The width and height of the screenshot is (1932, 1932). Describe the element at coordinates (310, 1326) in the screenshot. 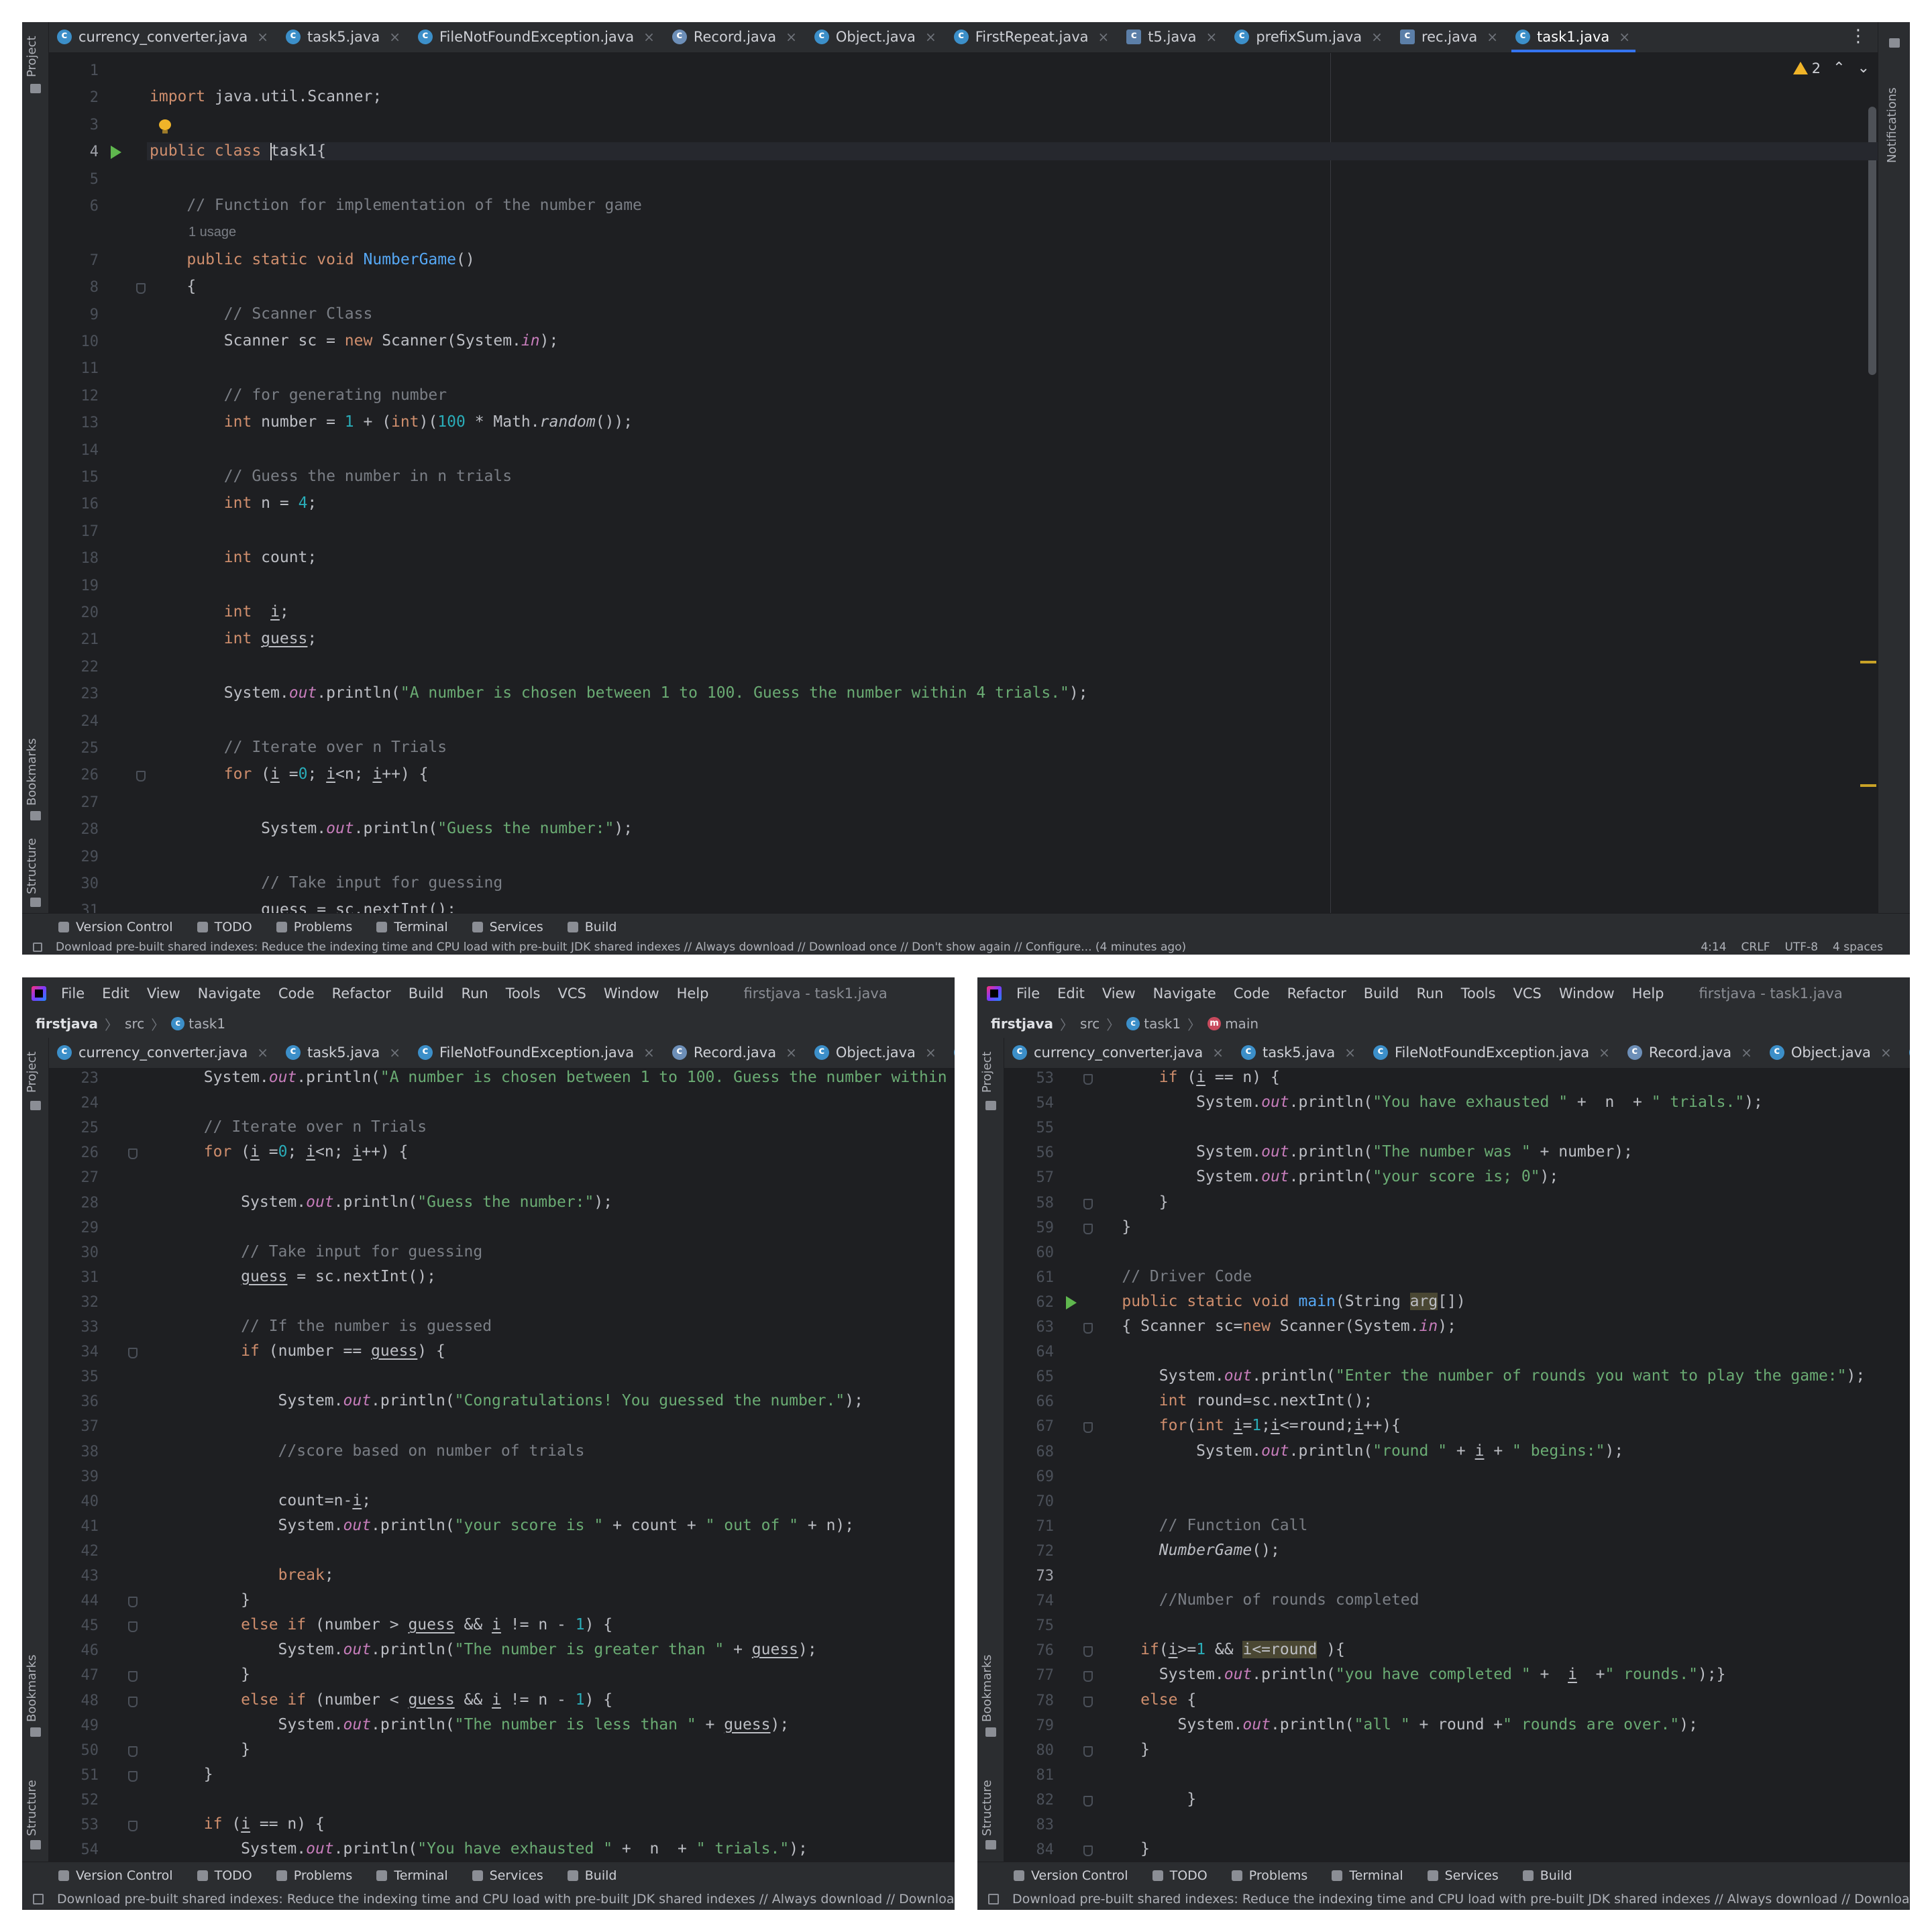

I see `code-line: // If the number is guessed` at that location.